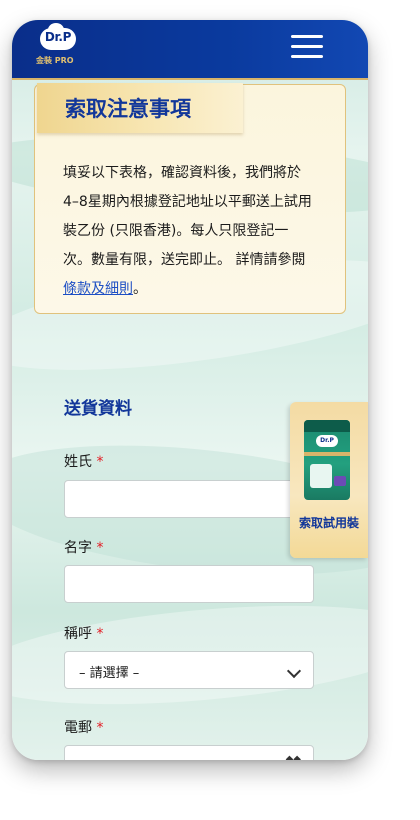 The image size is (420, 820). What do you see at coordinates (98, 409) in the screenshot?
I see `delivery-section-title: 送貨資料` at bounding box center [98, 409].